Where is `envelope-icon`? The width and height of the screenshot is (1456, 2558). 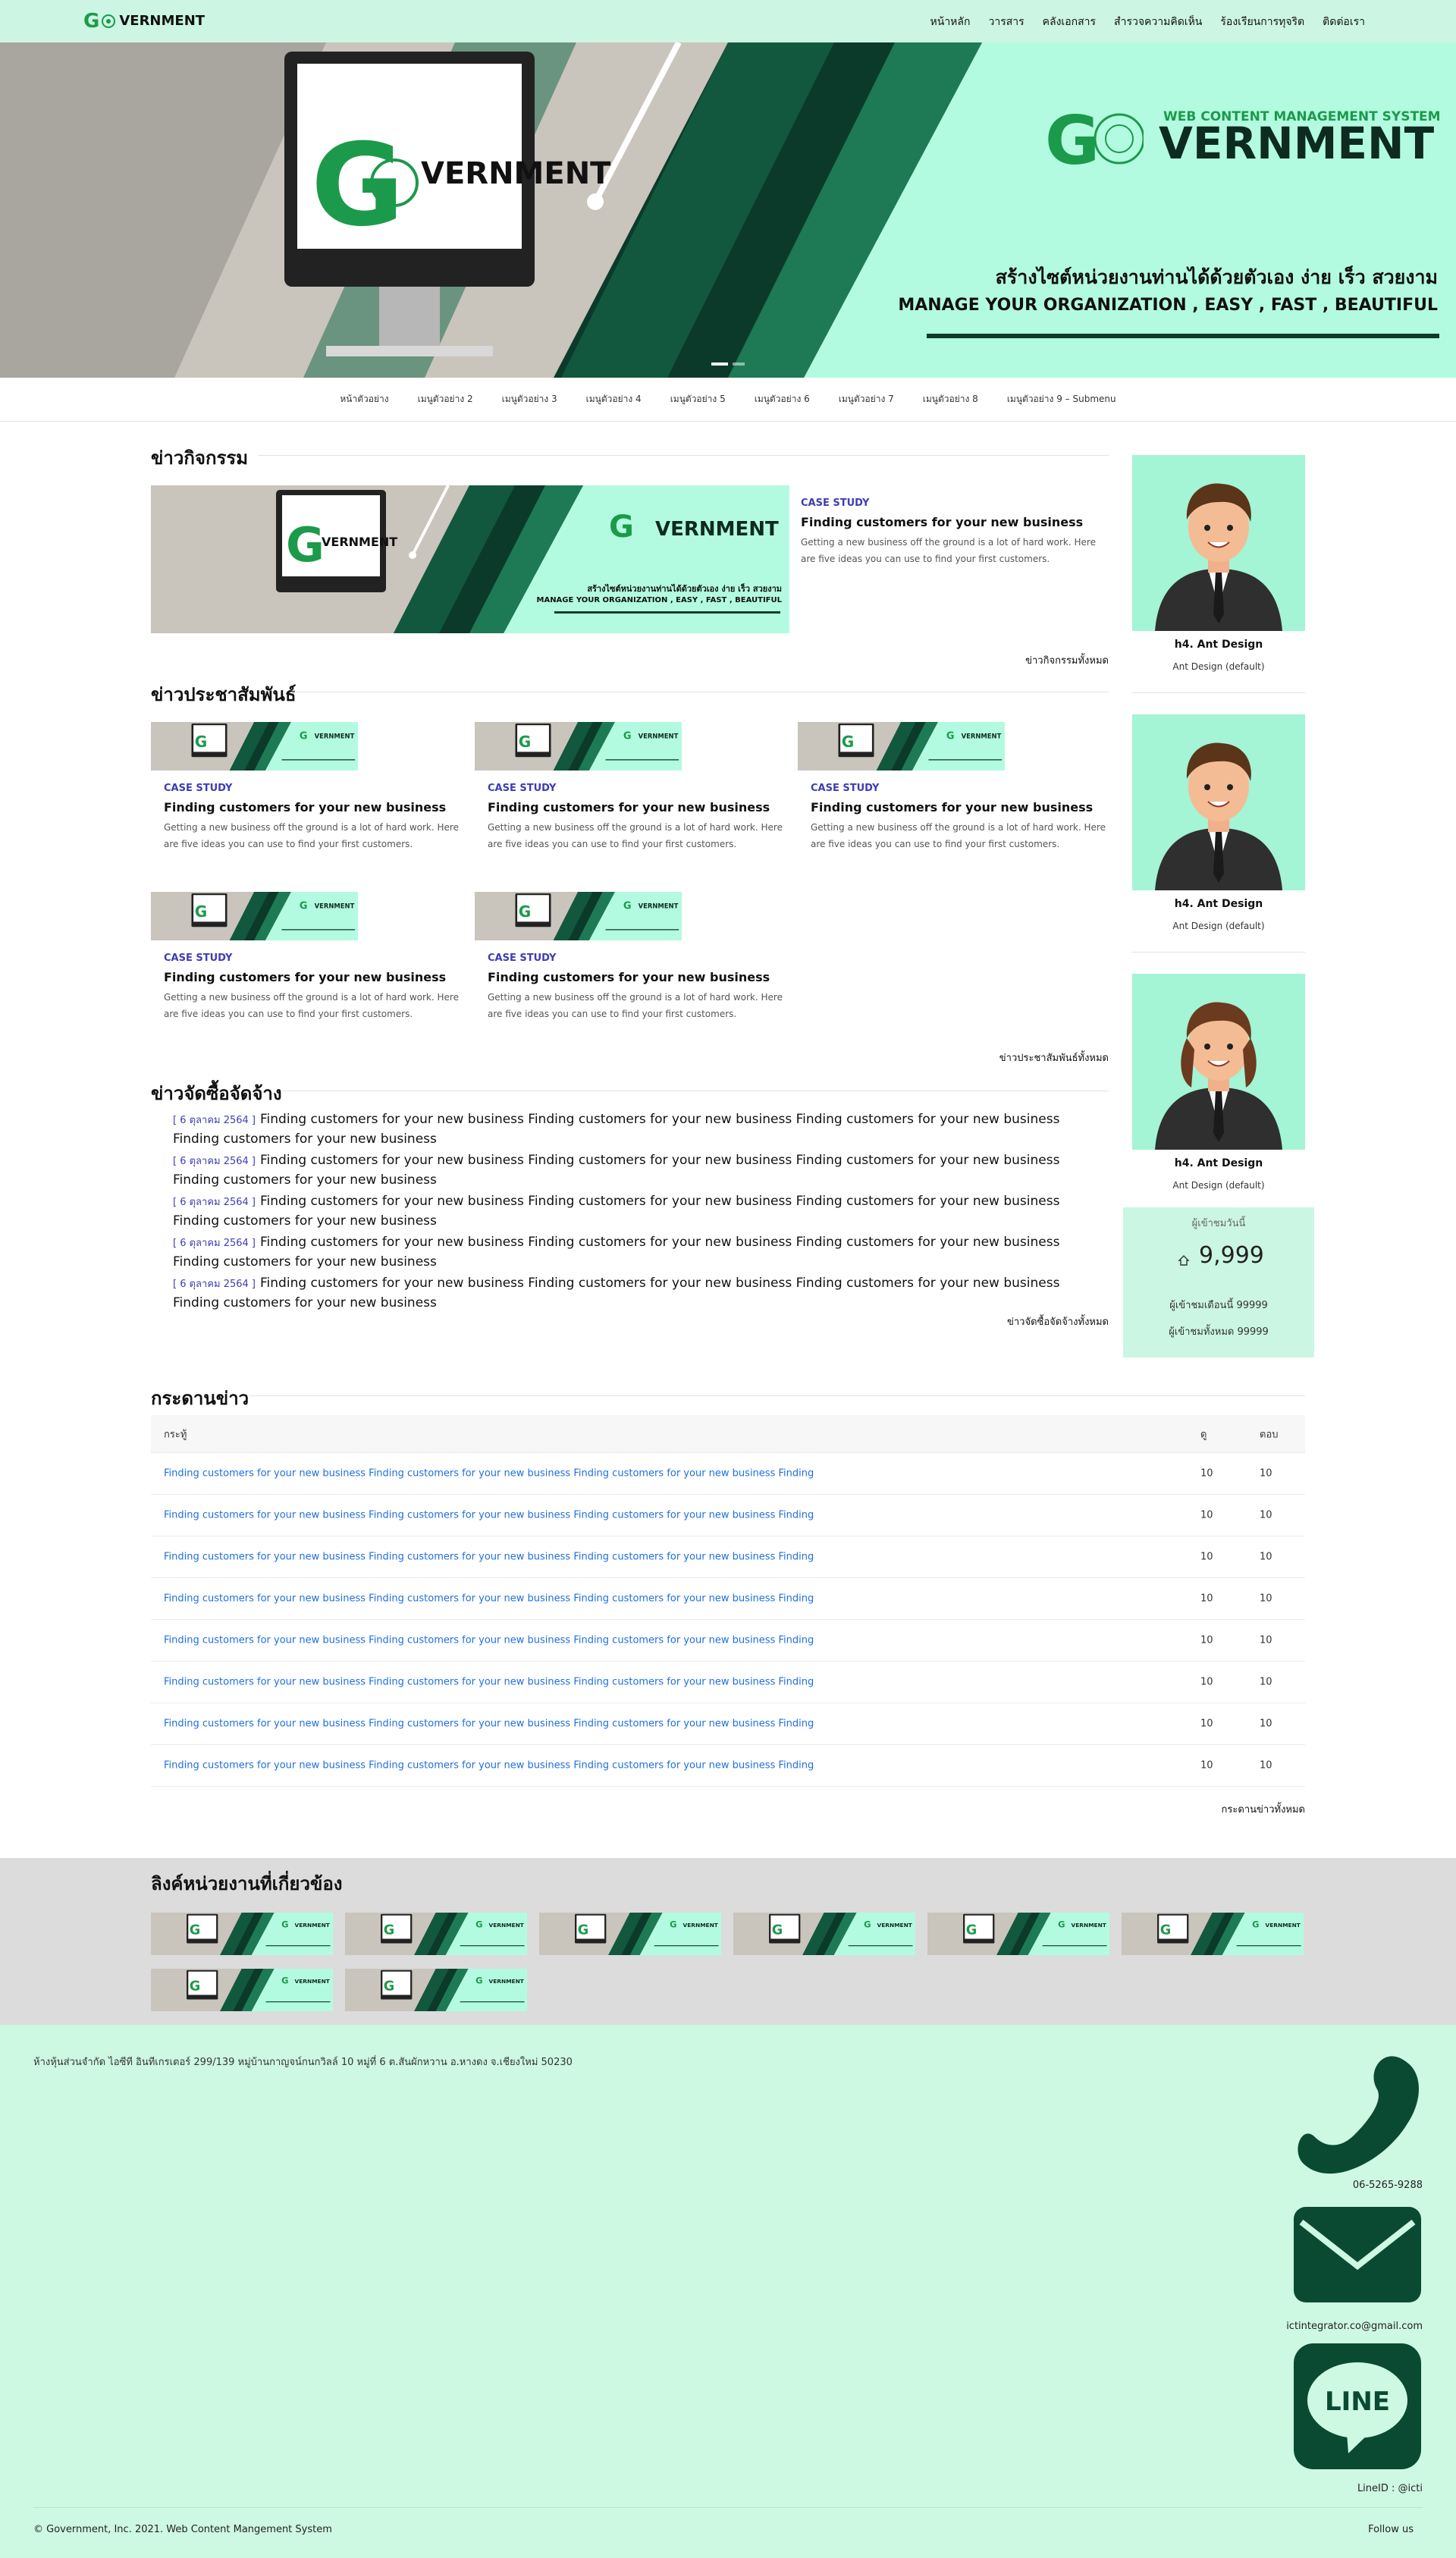
envelope-icon is located at coordinates (1357, 2245).